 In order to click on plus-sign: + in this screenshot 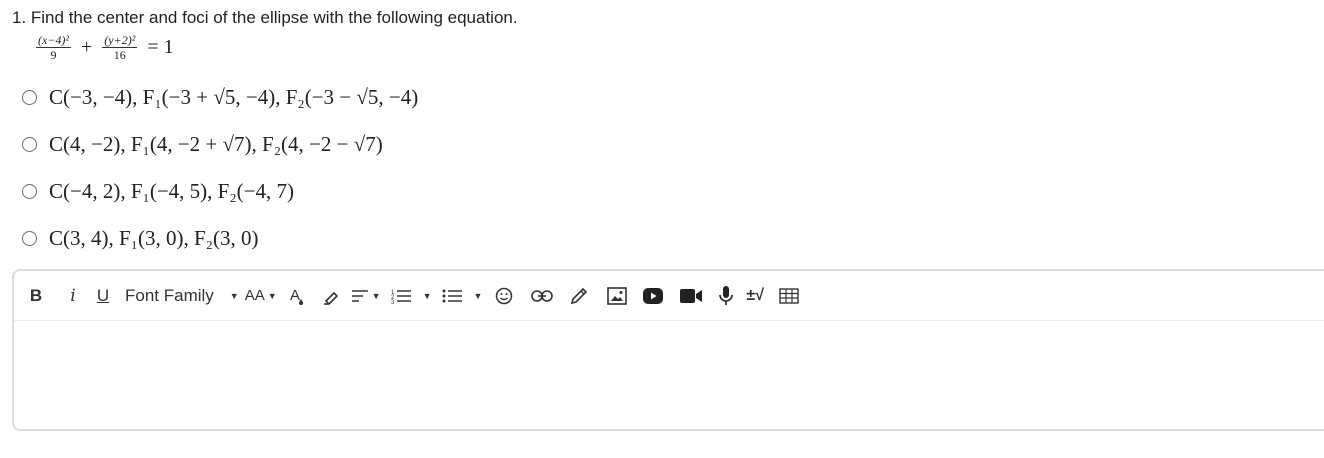, I will do `click(87, 46)`.